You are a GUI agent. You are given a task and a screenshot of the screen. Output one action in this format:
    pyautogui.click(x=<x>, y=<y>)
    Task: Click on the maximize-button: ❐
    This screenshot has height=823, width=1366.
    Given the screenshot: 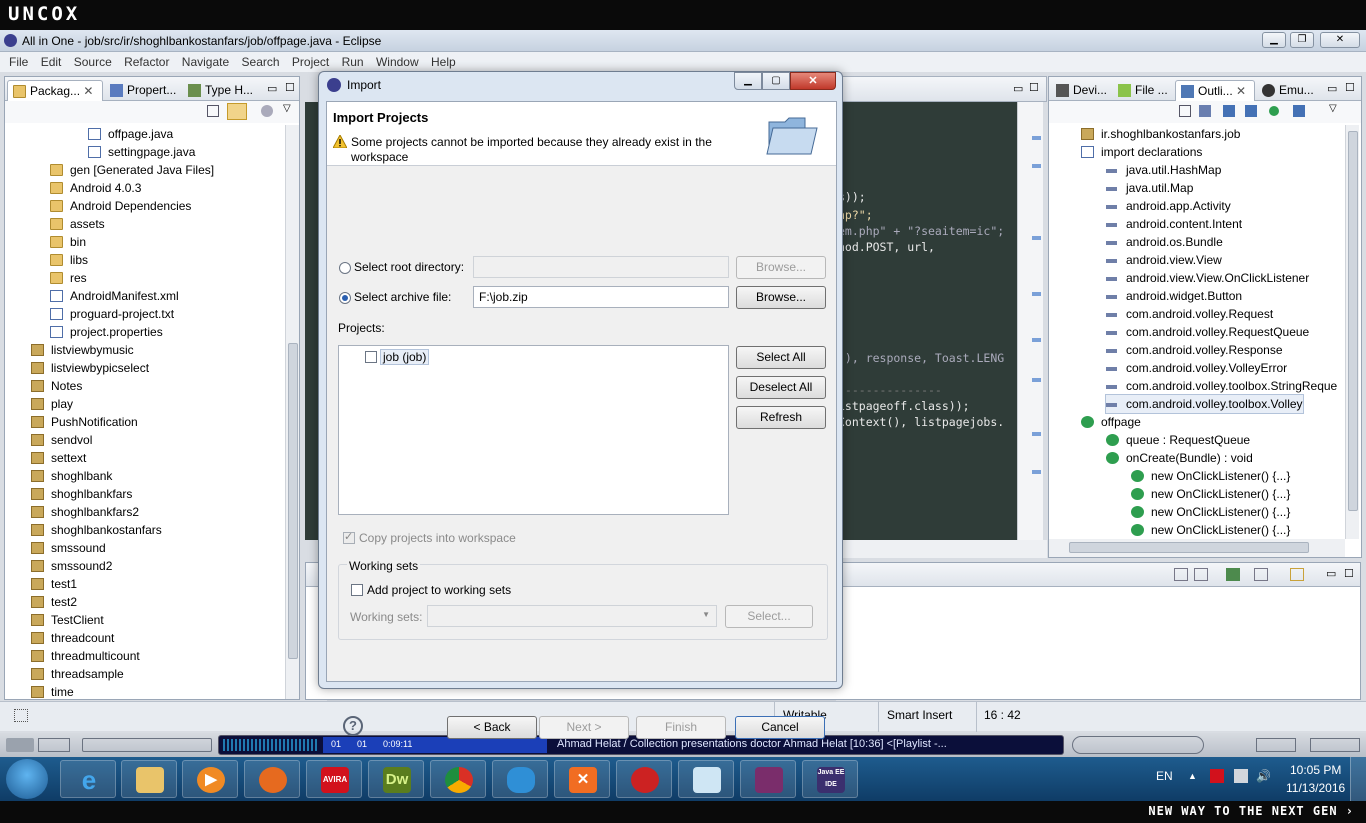 What is the action you would take?
    pyautogui.click(x=1302, y=40)
    